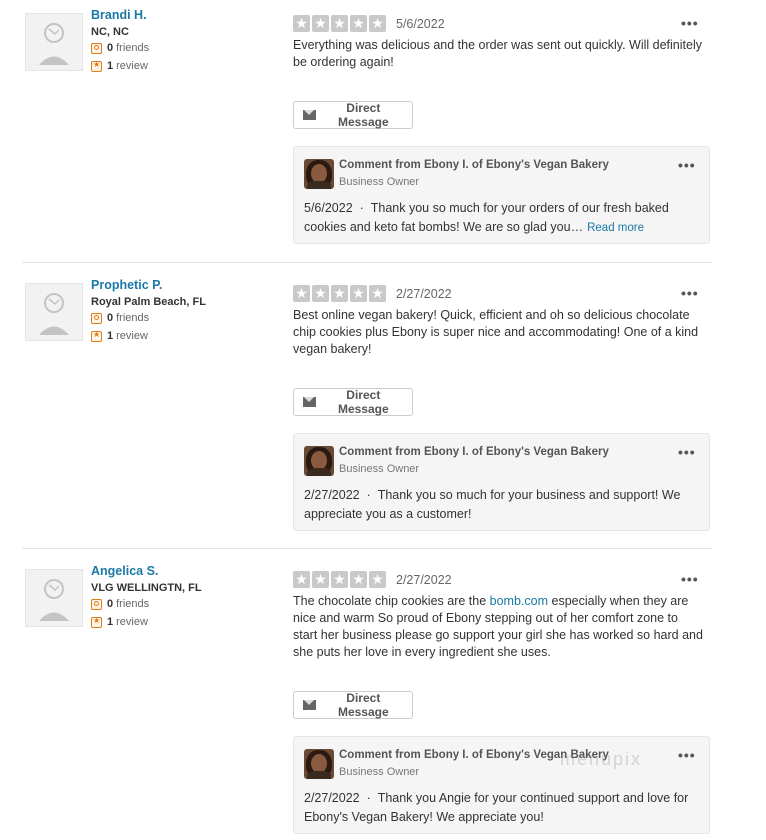 Image resolution: width=766 pixels, height=840 pixels. I want to click on read-more-link: Read more, so click(615, 228).